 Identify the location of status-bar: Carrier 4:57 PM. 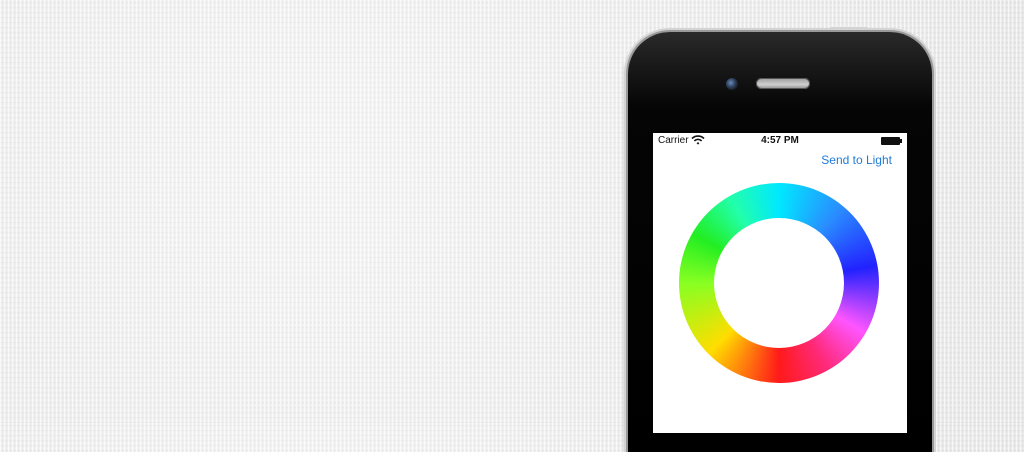
(780, 141).